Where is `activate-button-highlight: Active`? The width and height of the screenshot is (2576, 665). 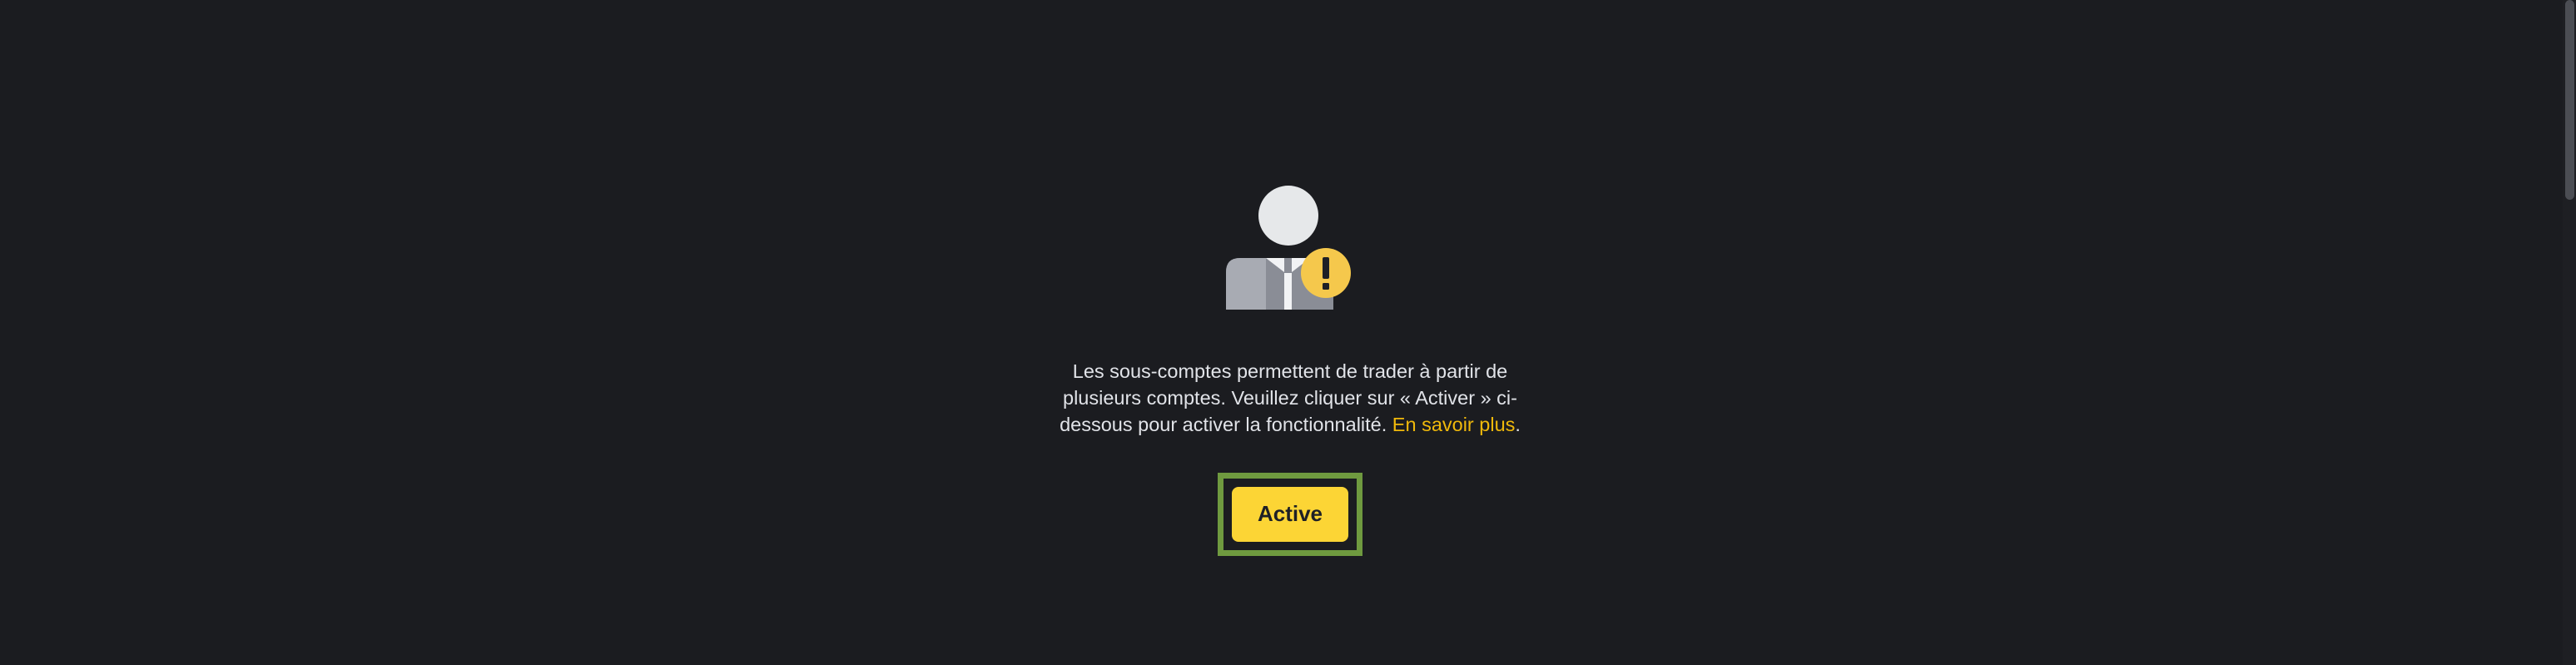
activate-button-highlight: Active is located at coordinates (1290, 514).